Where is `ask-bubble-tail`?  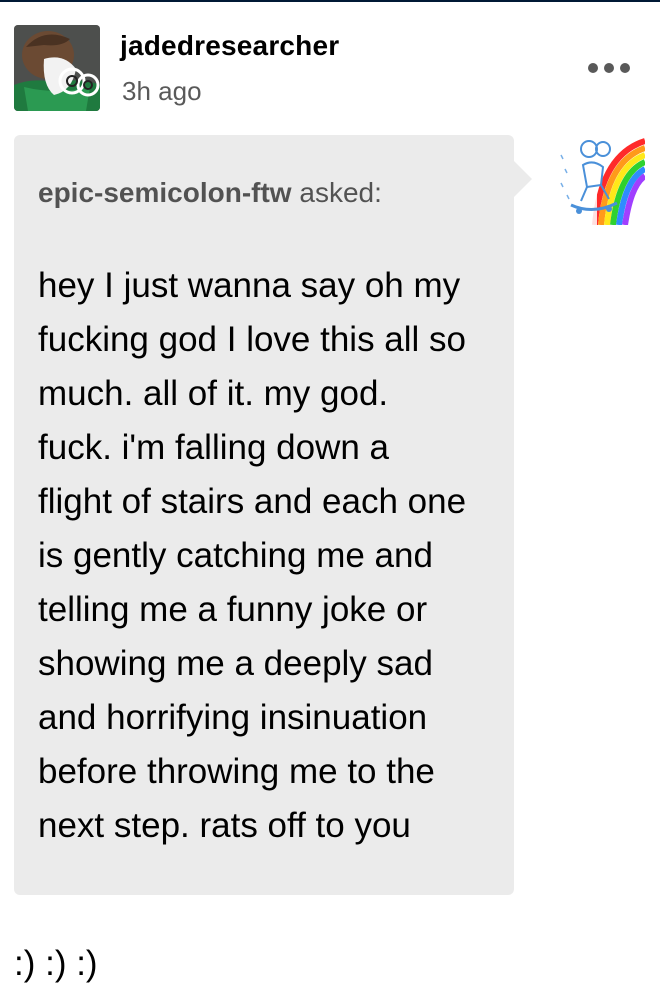 ask-bubble-tail is located at coordinates (523, 179).